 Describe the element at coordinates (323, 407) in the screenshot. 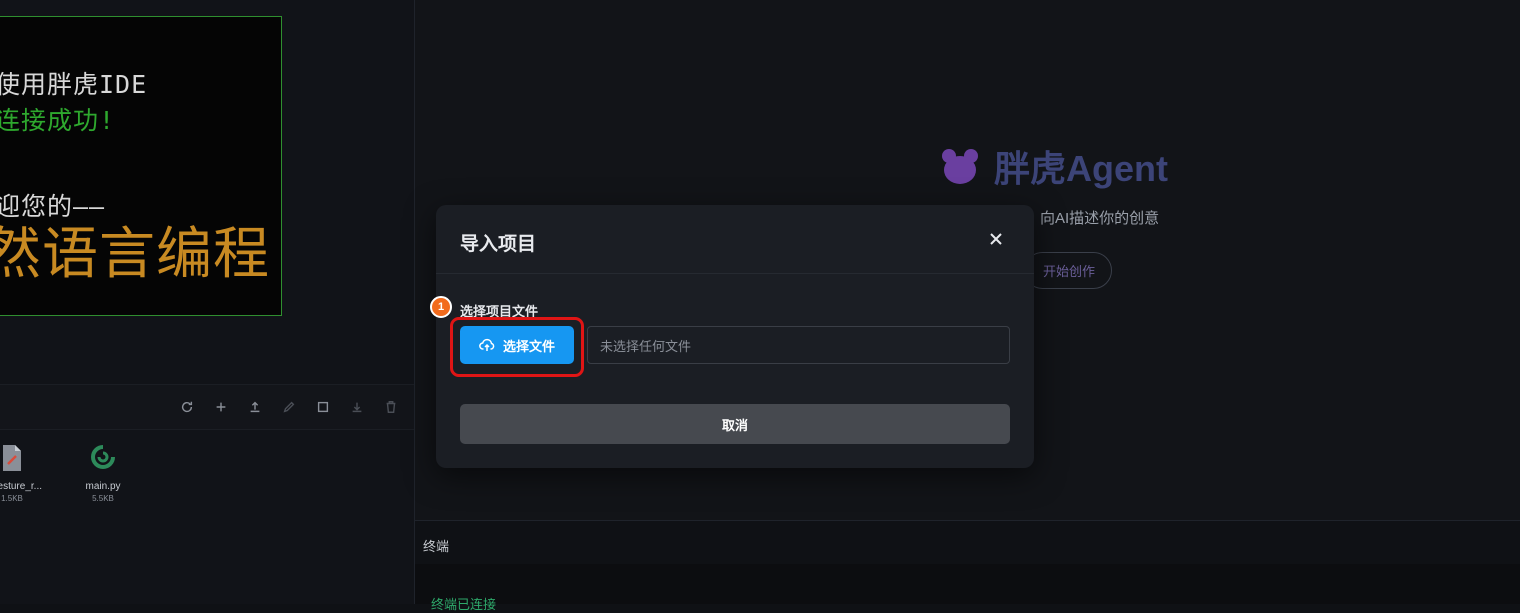

I see `square-icon` at that location.